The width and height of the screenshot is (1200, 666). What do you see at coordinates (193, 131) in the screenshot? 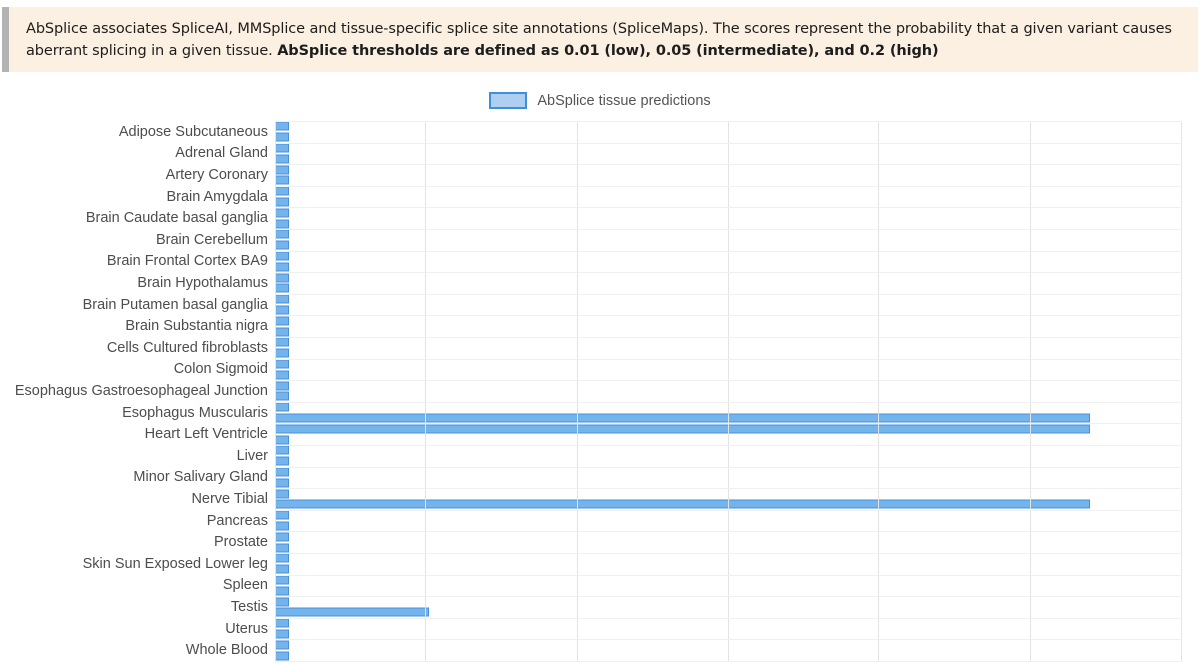
I see `y-axis-label: Adipose Subcutaneous` at bounding box center [193, 131].